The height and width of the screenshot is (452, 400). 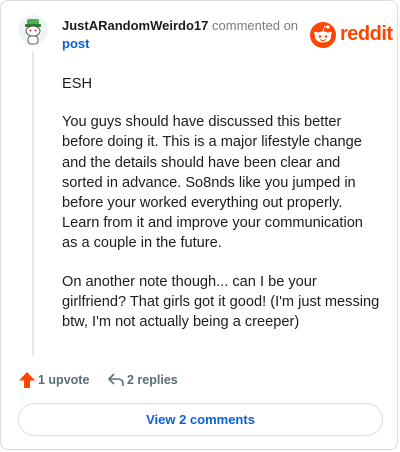 I want to click on reply-arrow-icon, so click(x=116, y=380).